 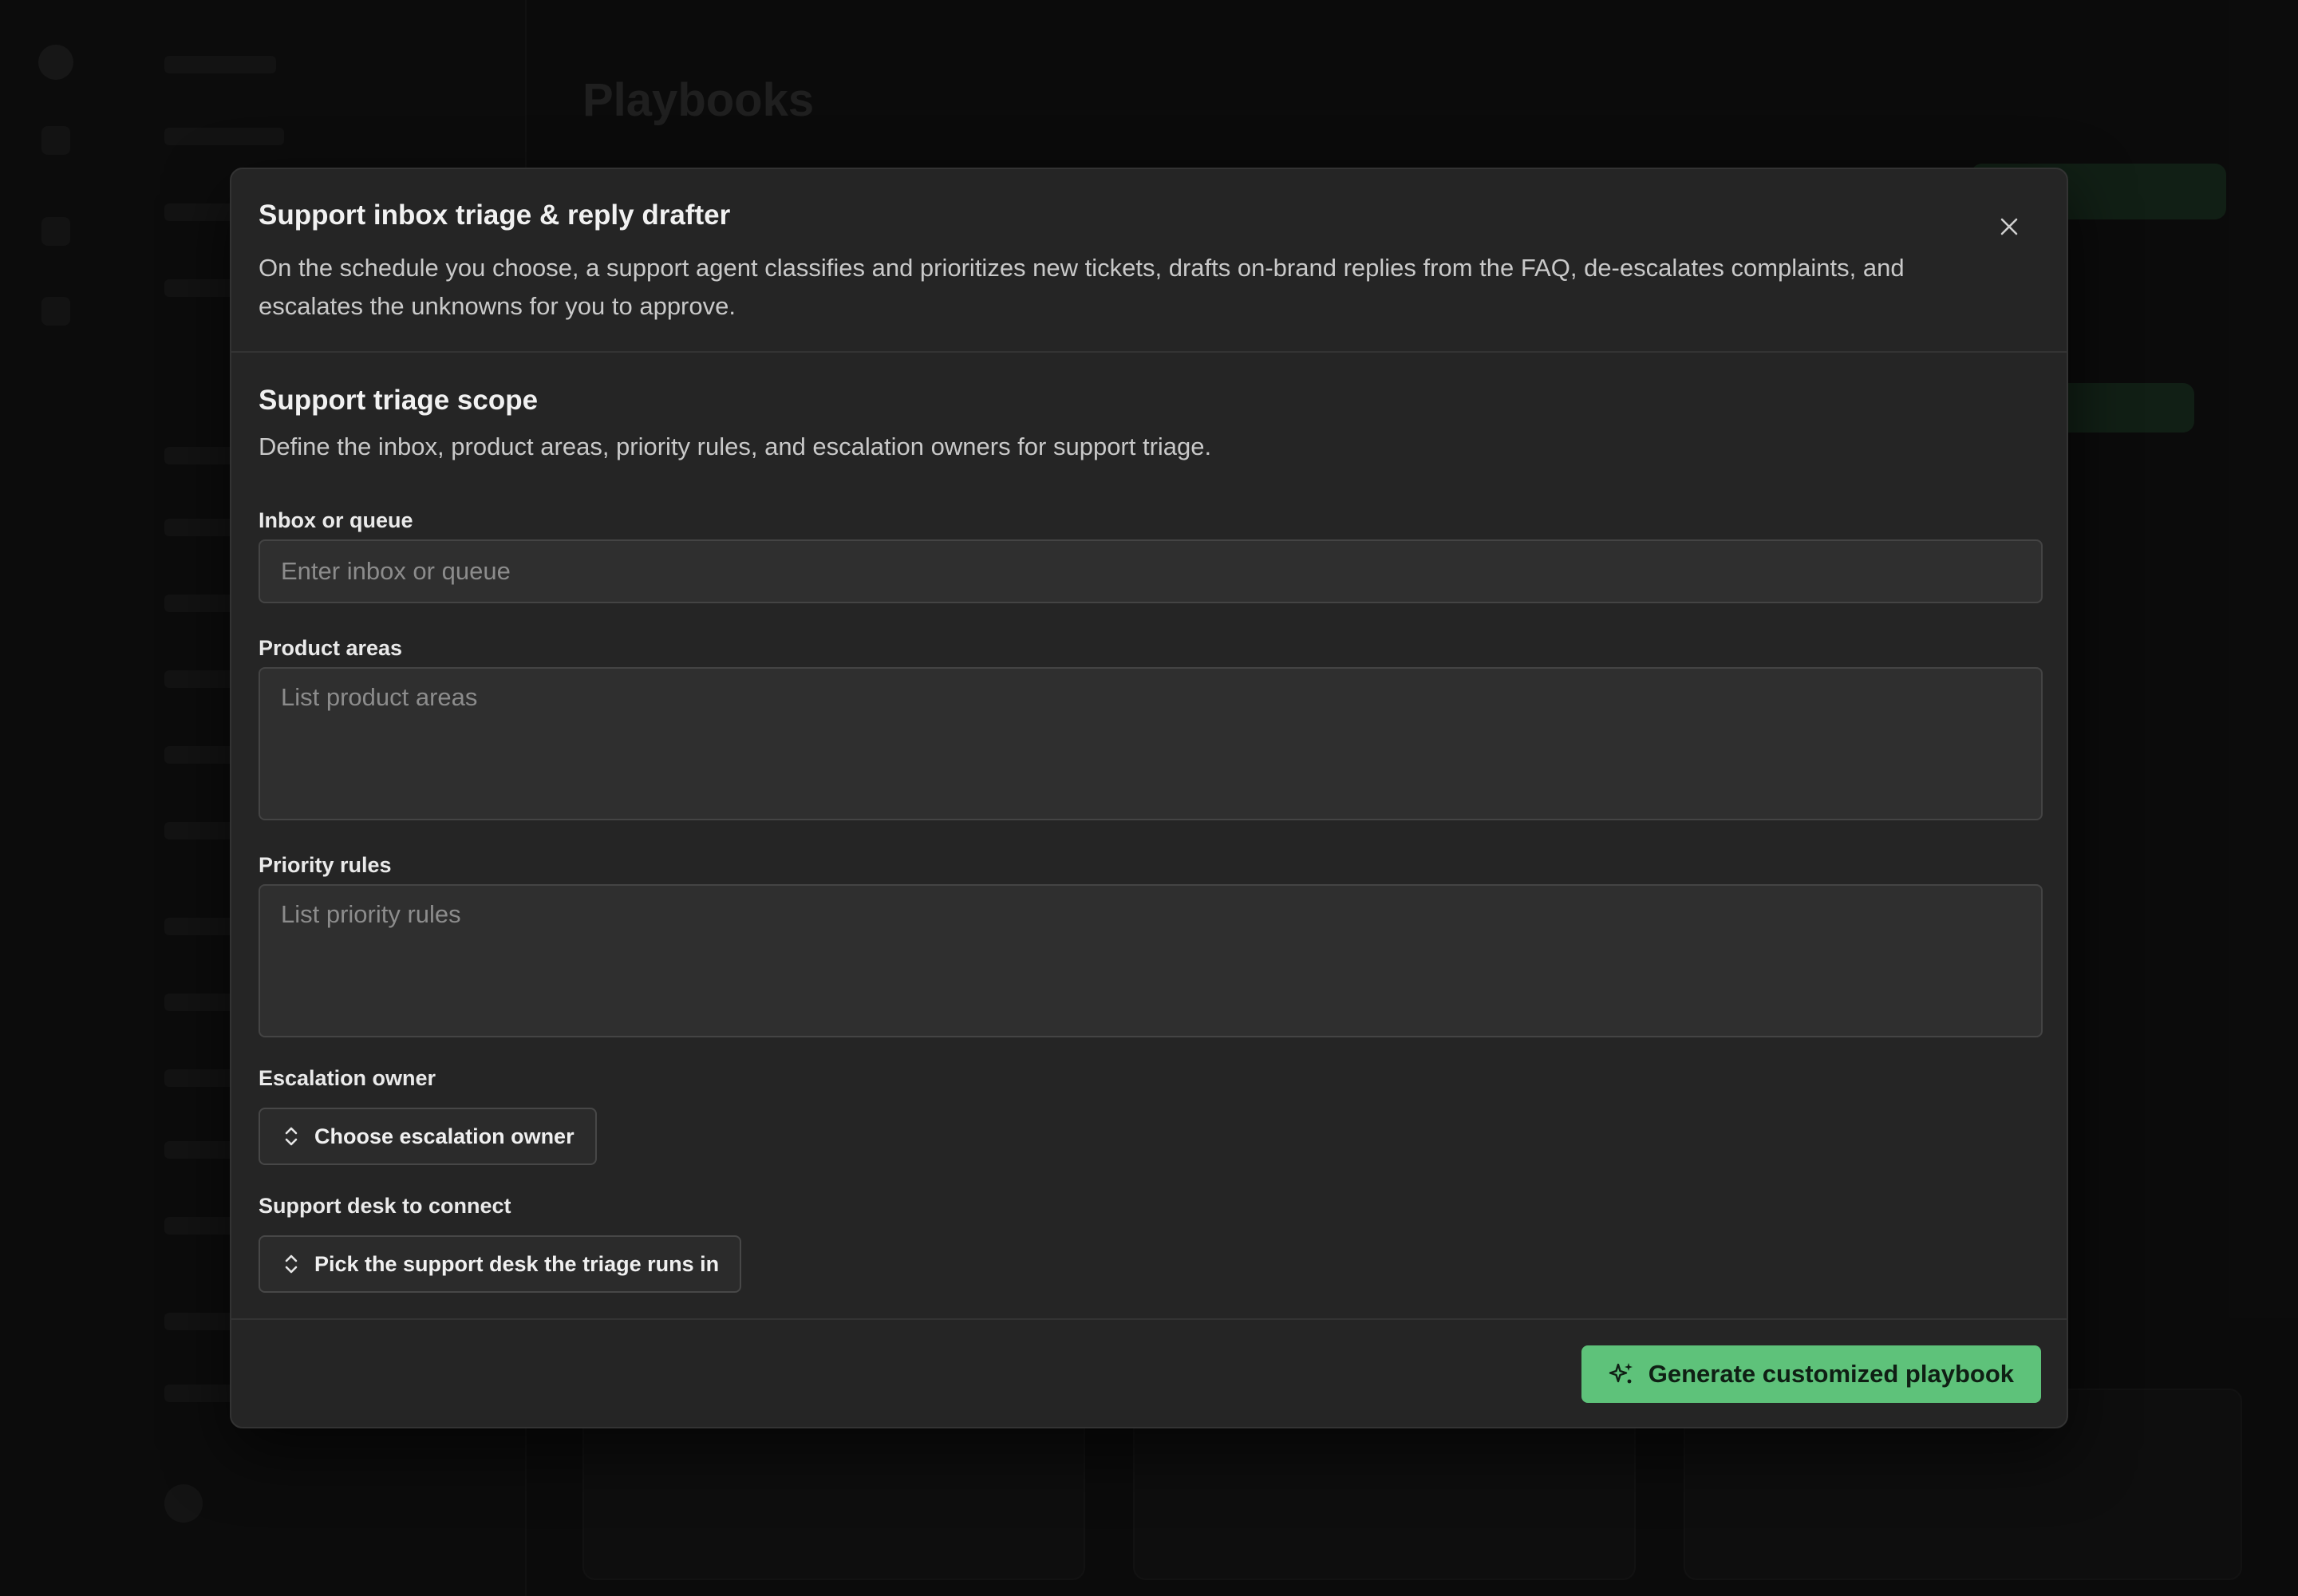 I want to click on generate-playbook-button: Generate customized playbook, so click(x=1811, y=1374).